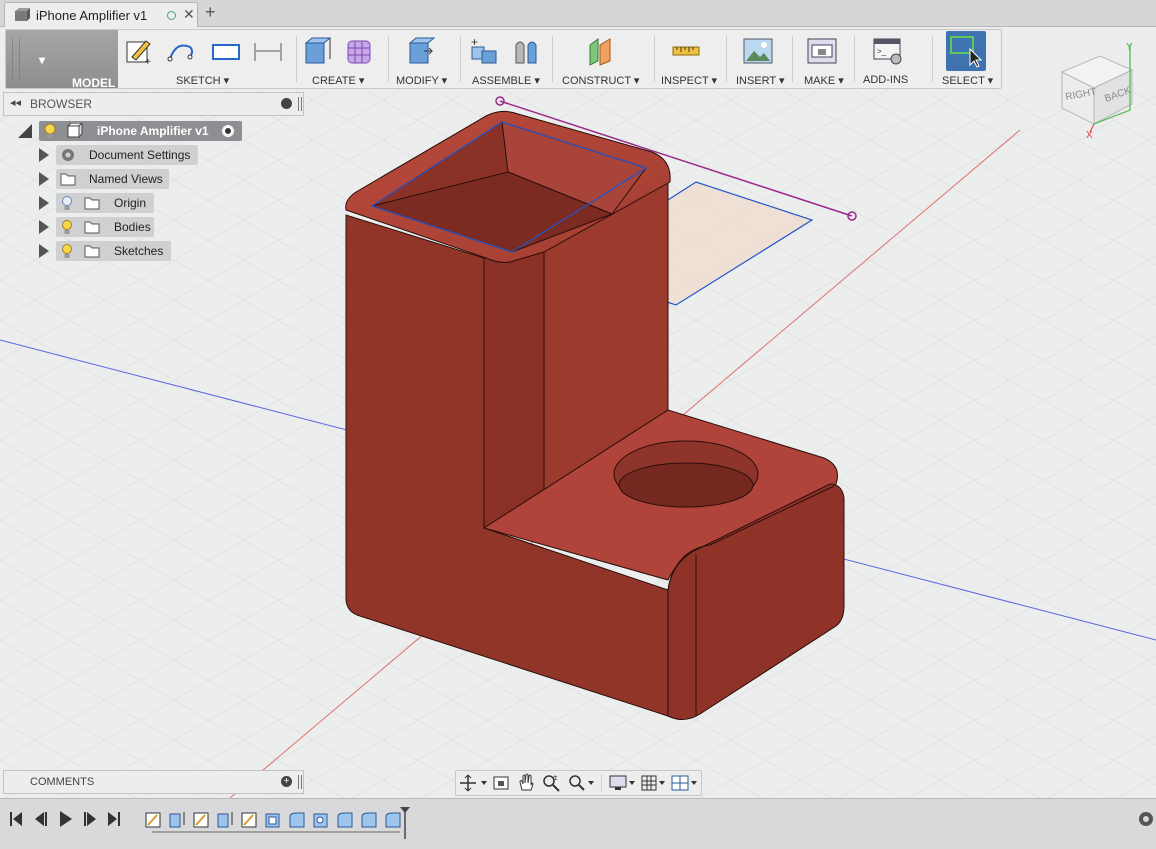 The height and width of the screenshot is (849, 1156). I want to click on print-icon, so click(822, 51).